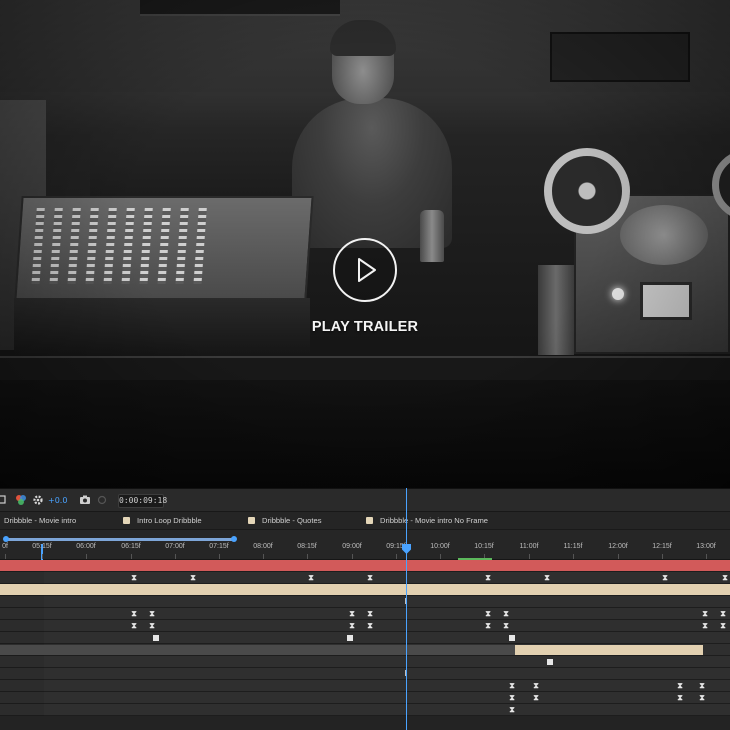 This screenshot has height=730, width=730. What do you see at coordinates (406, 609) in the screenshot?
I see `playhead-line` at bounding box center [406, 609].